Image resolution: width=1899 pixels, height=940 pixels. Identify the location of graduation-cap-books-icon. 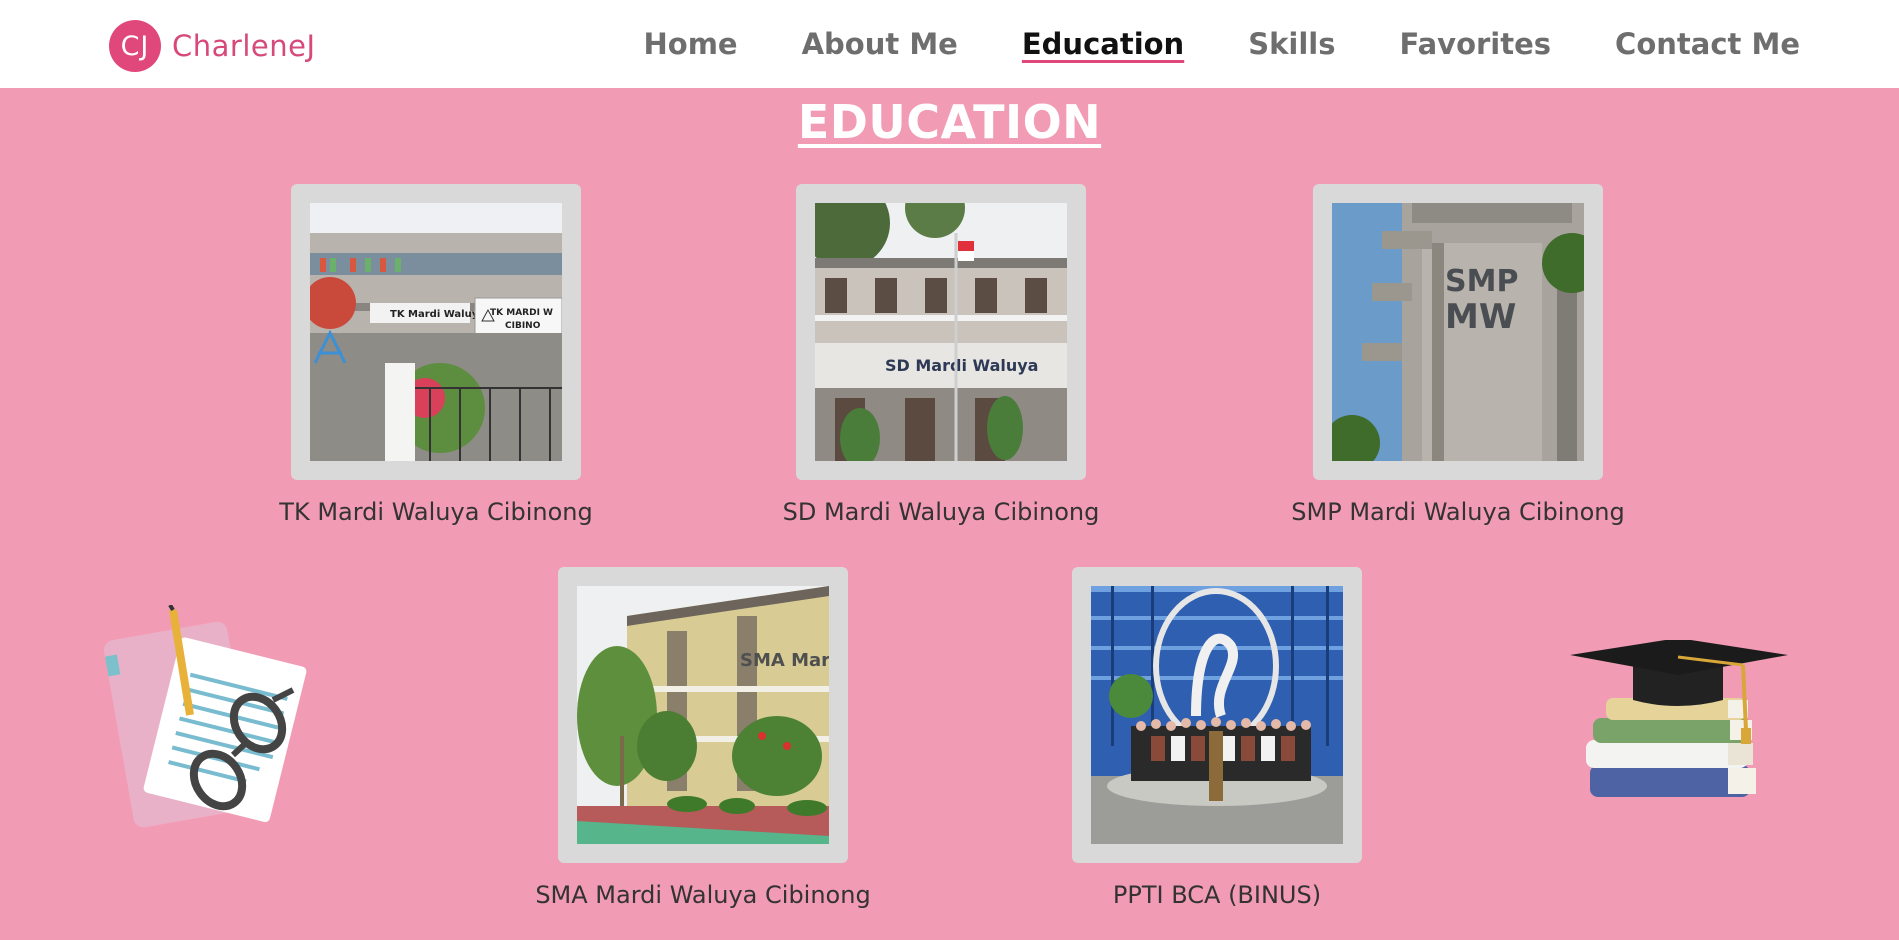
(1679, 718).